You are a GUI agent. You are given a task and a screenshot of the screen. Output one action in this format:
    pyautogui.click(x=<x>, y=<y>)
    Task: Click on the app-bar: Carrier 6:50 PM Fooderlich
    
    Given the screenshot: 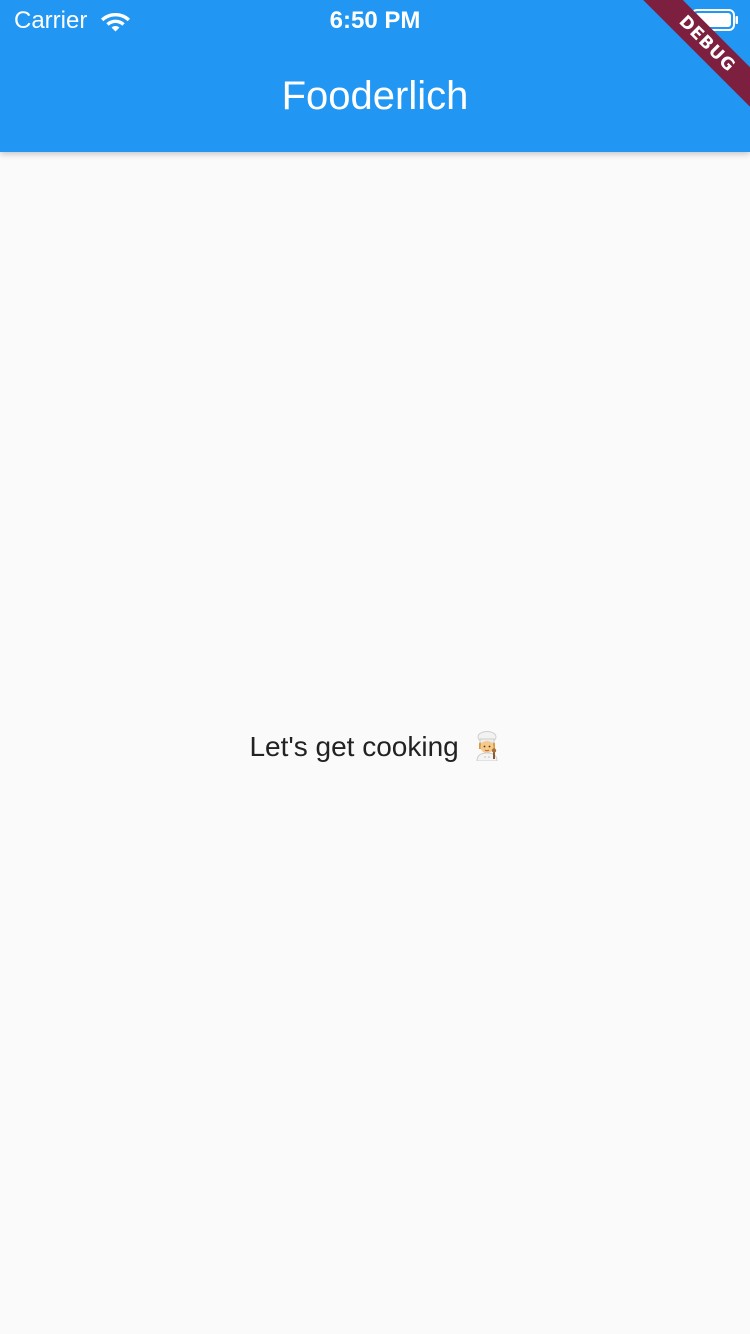 What is the action you would take?
    pyautogui.click(x=375, y=76)
    